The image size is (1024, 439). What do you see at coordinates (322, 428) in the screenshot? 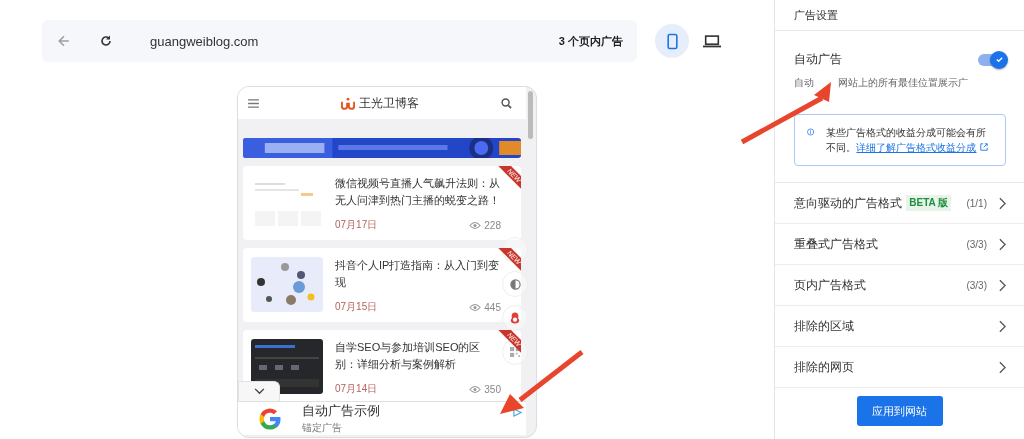
I see `ad-subtitle: 锚定广告` at bounding box center [322, 428].